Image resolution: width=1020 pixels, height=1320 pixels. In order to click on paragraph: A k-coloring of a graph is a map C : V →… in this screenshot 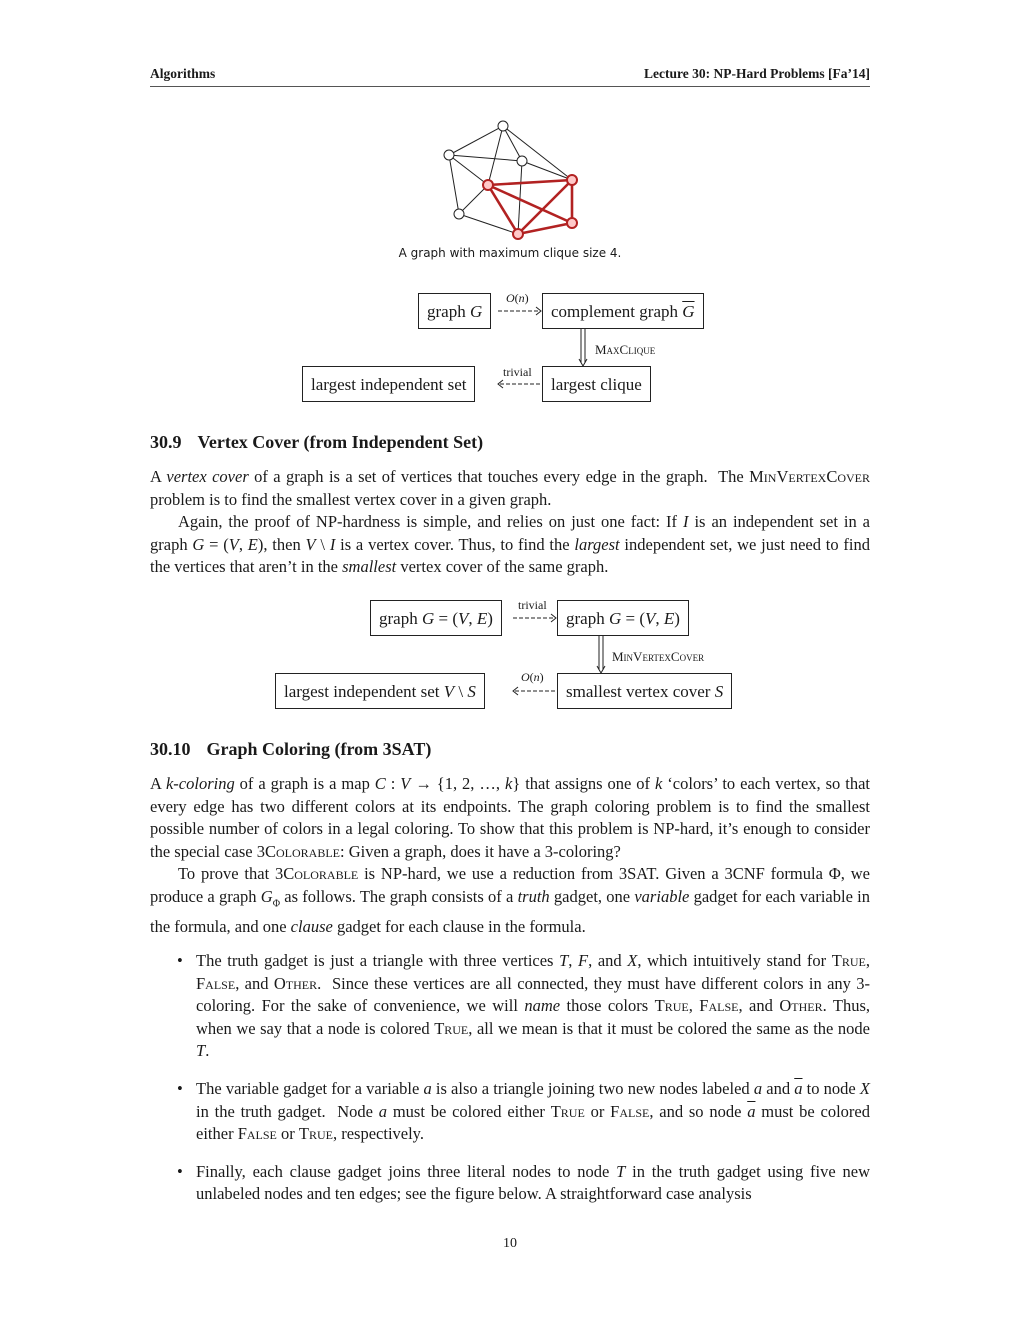, I will do `click(510, 817)`.